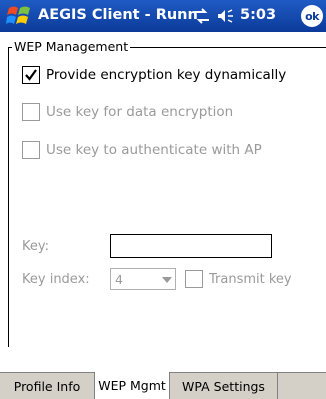 The height and width of the screenshot is (399, 326). What do you see at coordinates (258, 15) in the screenshot?
I see `clock-time: 5:03` at bounding box center [258, 15].